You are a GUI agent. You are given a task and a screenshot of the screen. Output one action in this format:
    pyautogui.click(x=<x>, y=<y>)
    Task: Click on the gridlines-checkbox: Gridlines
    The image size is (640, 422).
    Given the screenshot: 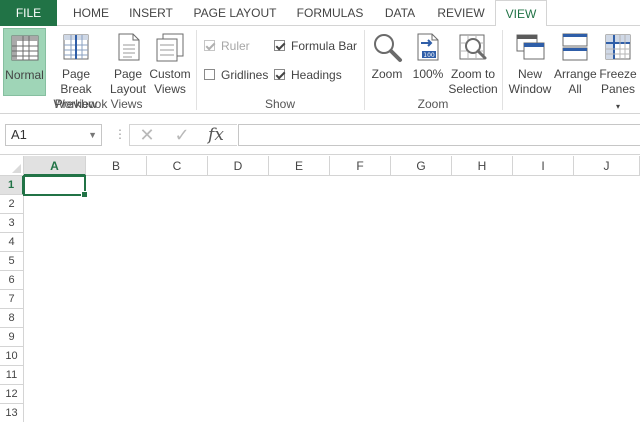 What is the action you would take?
    pyautogui.click(x=236, y=75)
    